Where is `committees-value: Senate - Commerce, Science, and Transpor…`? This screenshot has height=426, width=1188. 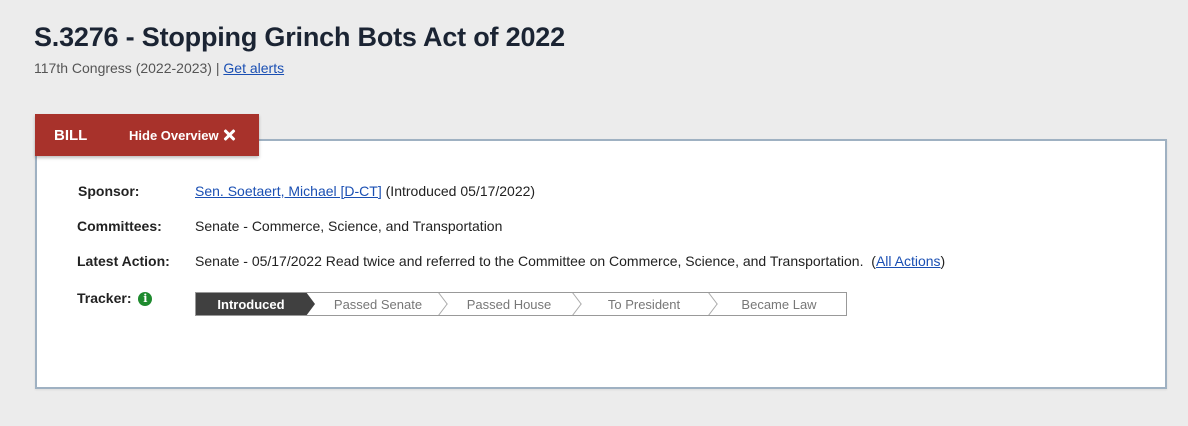 committees-value: Senate - Commerce, Science, and Transpor… is located at coordinates (349, 226).